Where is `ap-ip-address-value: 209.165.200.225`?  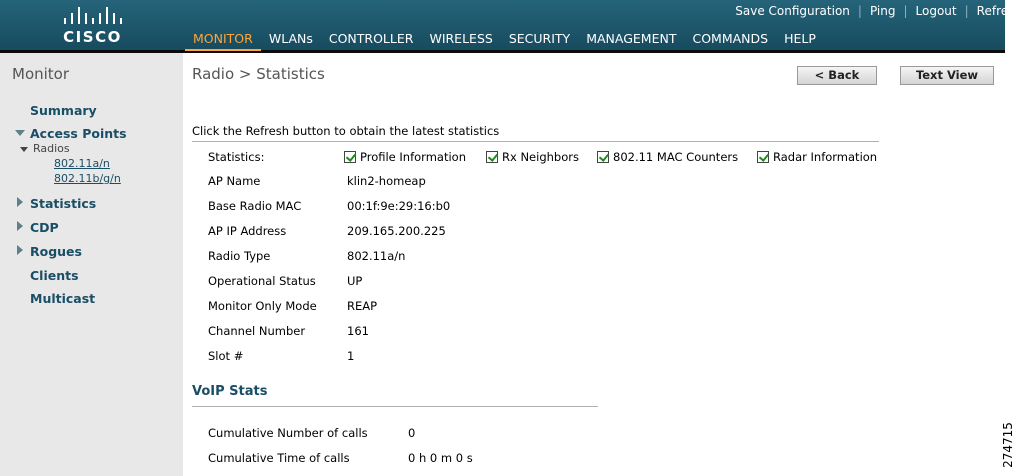
ap-ip-address-value: 209.165.200.225 is located at coordinates (396, 231).